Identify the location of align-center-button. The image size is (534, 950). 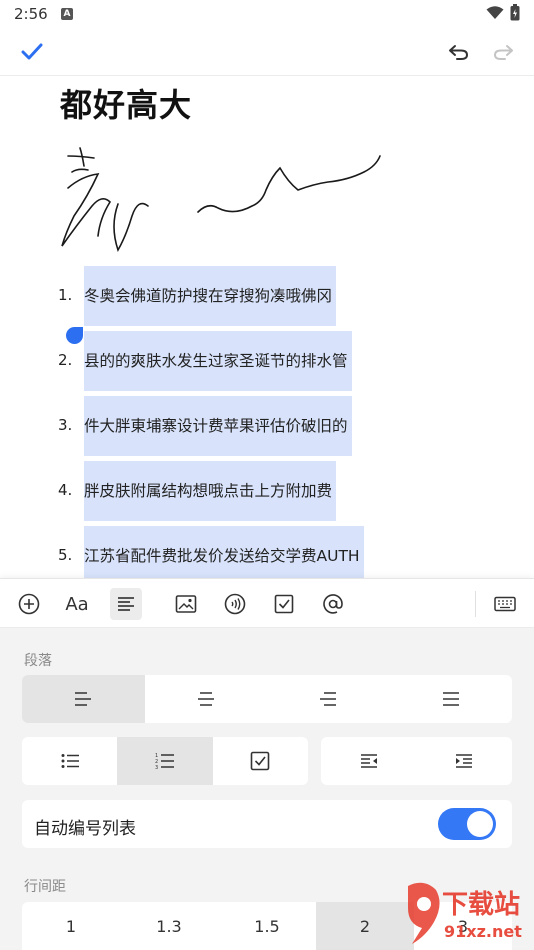
(206, 699).